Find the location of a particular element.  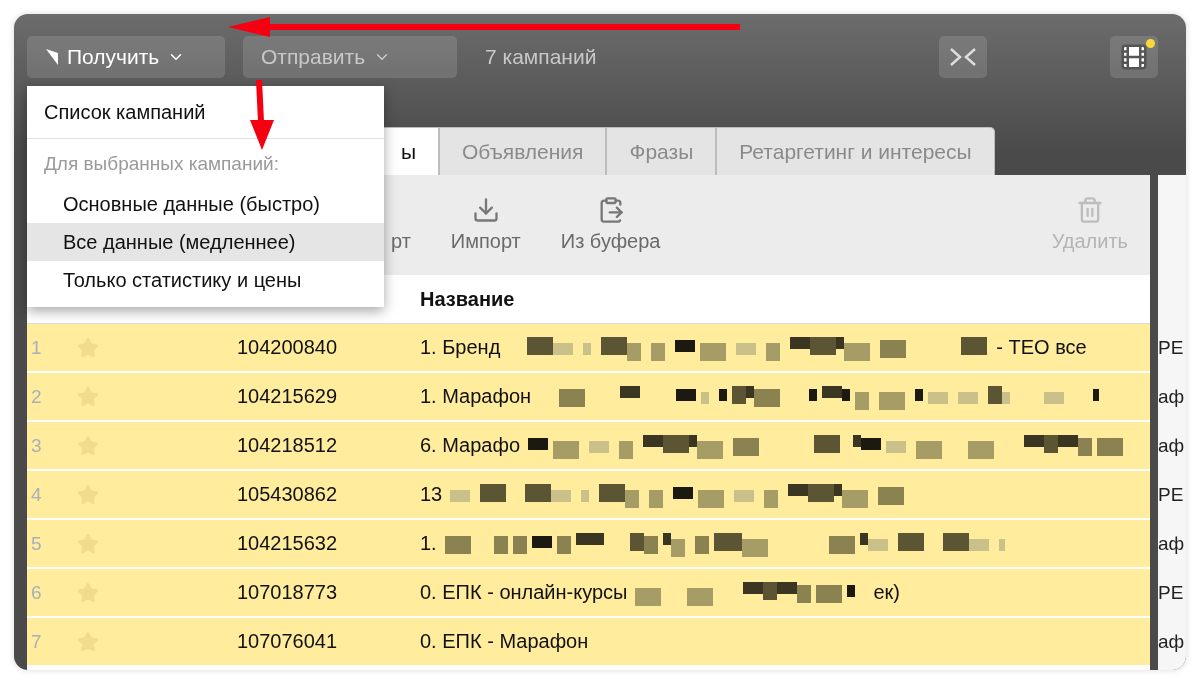

table-row: 5 104215632 1. is located at coordinates (588, 544).